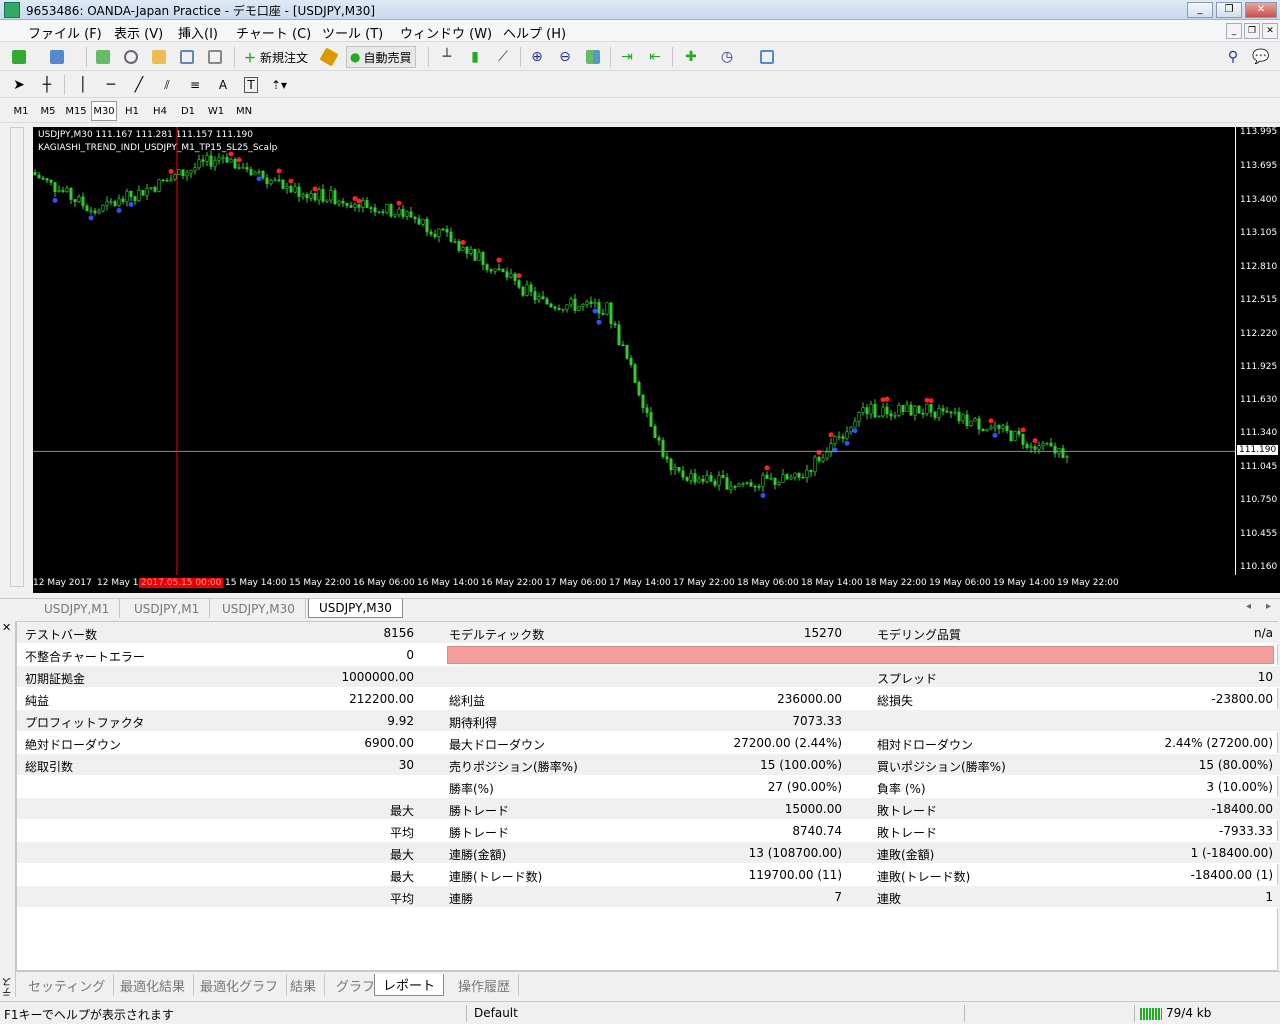 Image resolution: width=1280 pixels, height=1024 pixels. What do you see at coordinates (565, 57) in the screenshot?
I see `zoom-out-icon: ⊖` at bounding box center [565, 57].